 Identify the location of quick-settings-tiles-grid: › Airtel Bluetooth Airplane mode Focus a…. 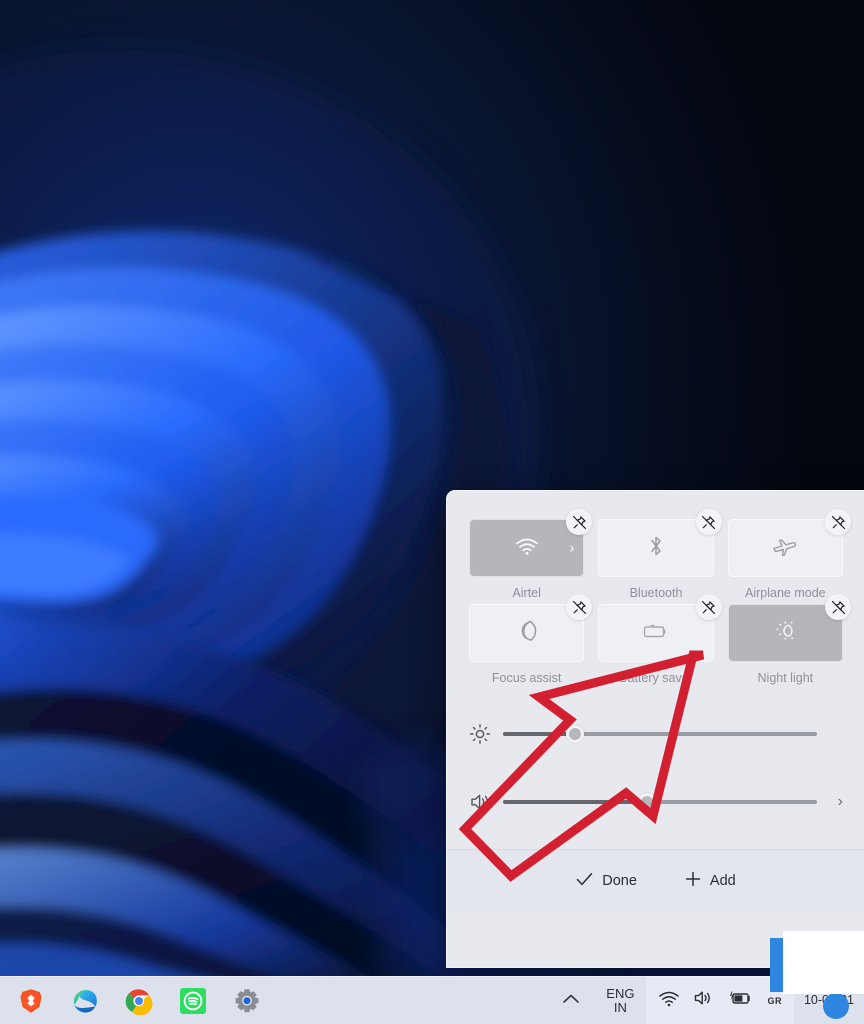
(655, 588).